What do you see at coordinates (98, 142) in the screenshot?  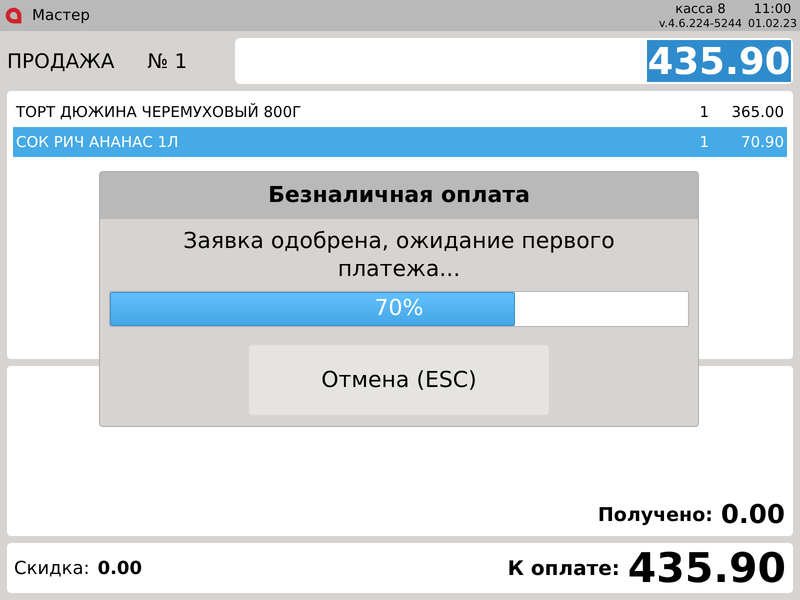 I see `item-name: СОК РИЧ АНАНАС 1Л` at bounding box center [98, 142].